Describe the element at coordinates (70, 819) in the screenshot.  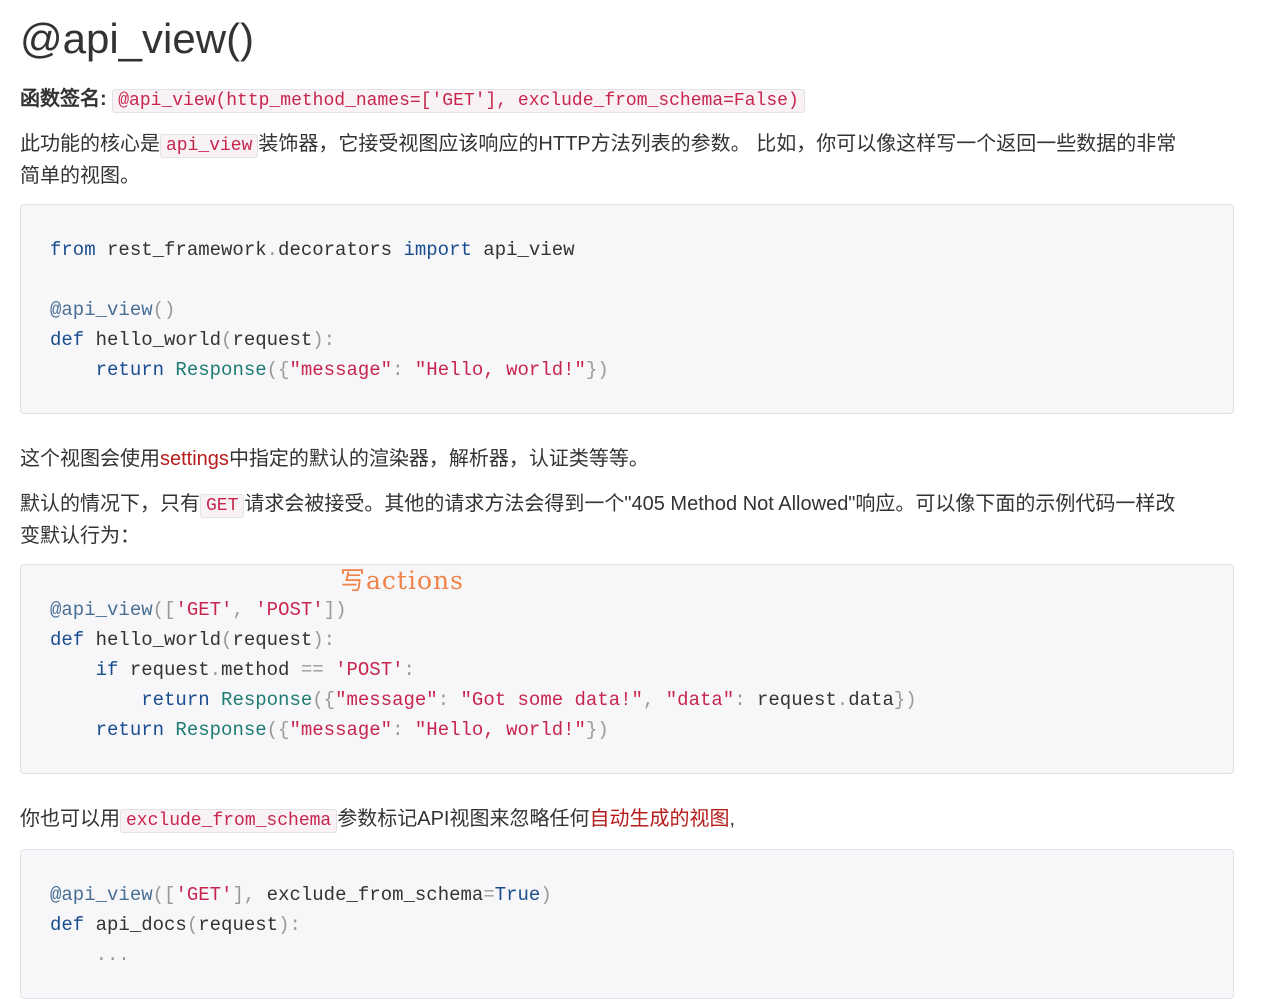
I see `schema-text-a: 你也可以用` at that location.